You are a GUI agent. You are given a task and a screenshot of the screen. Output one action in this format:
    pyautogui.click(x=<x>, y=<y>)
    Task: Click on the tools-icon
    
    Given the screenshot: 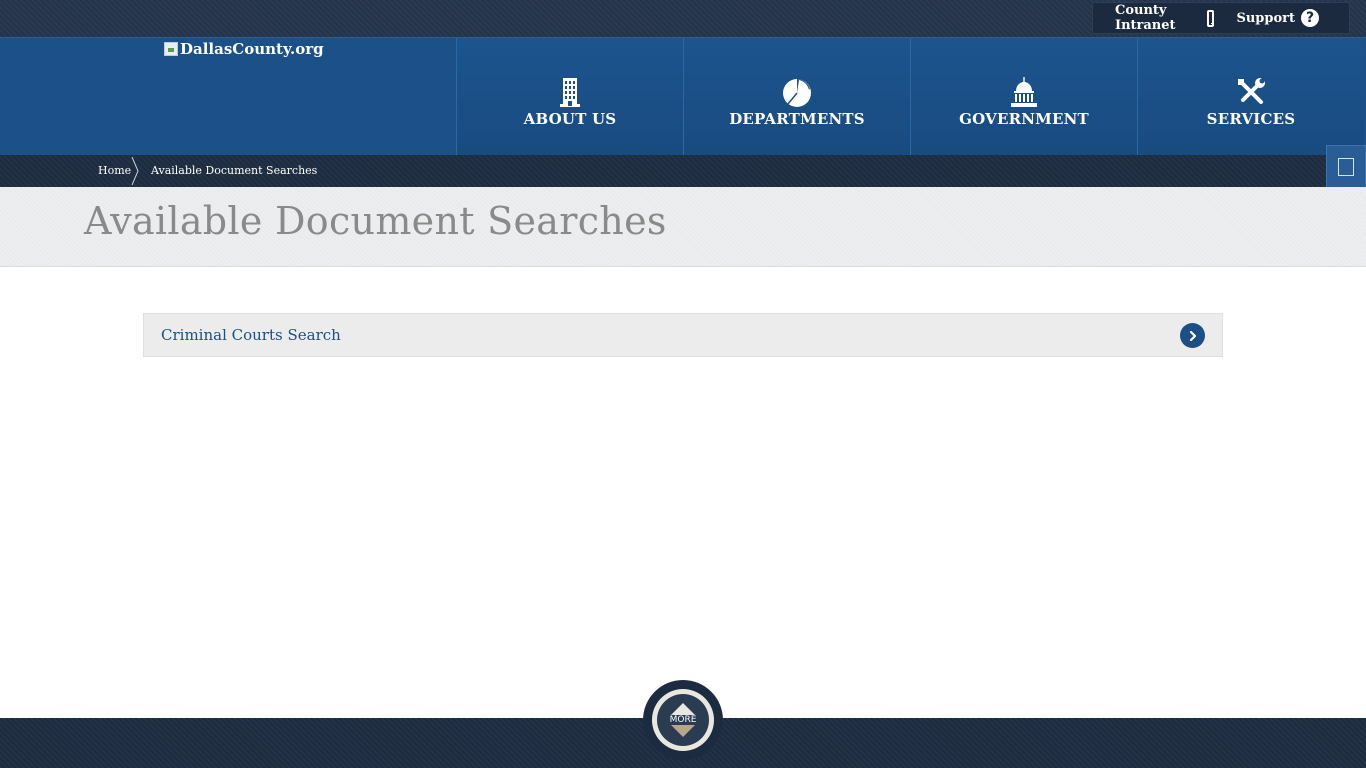 What is the action you would take?
    pyautogui.click(x=1251, y=90)
    